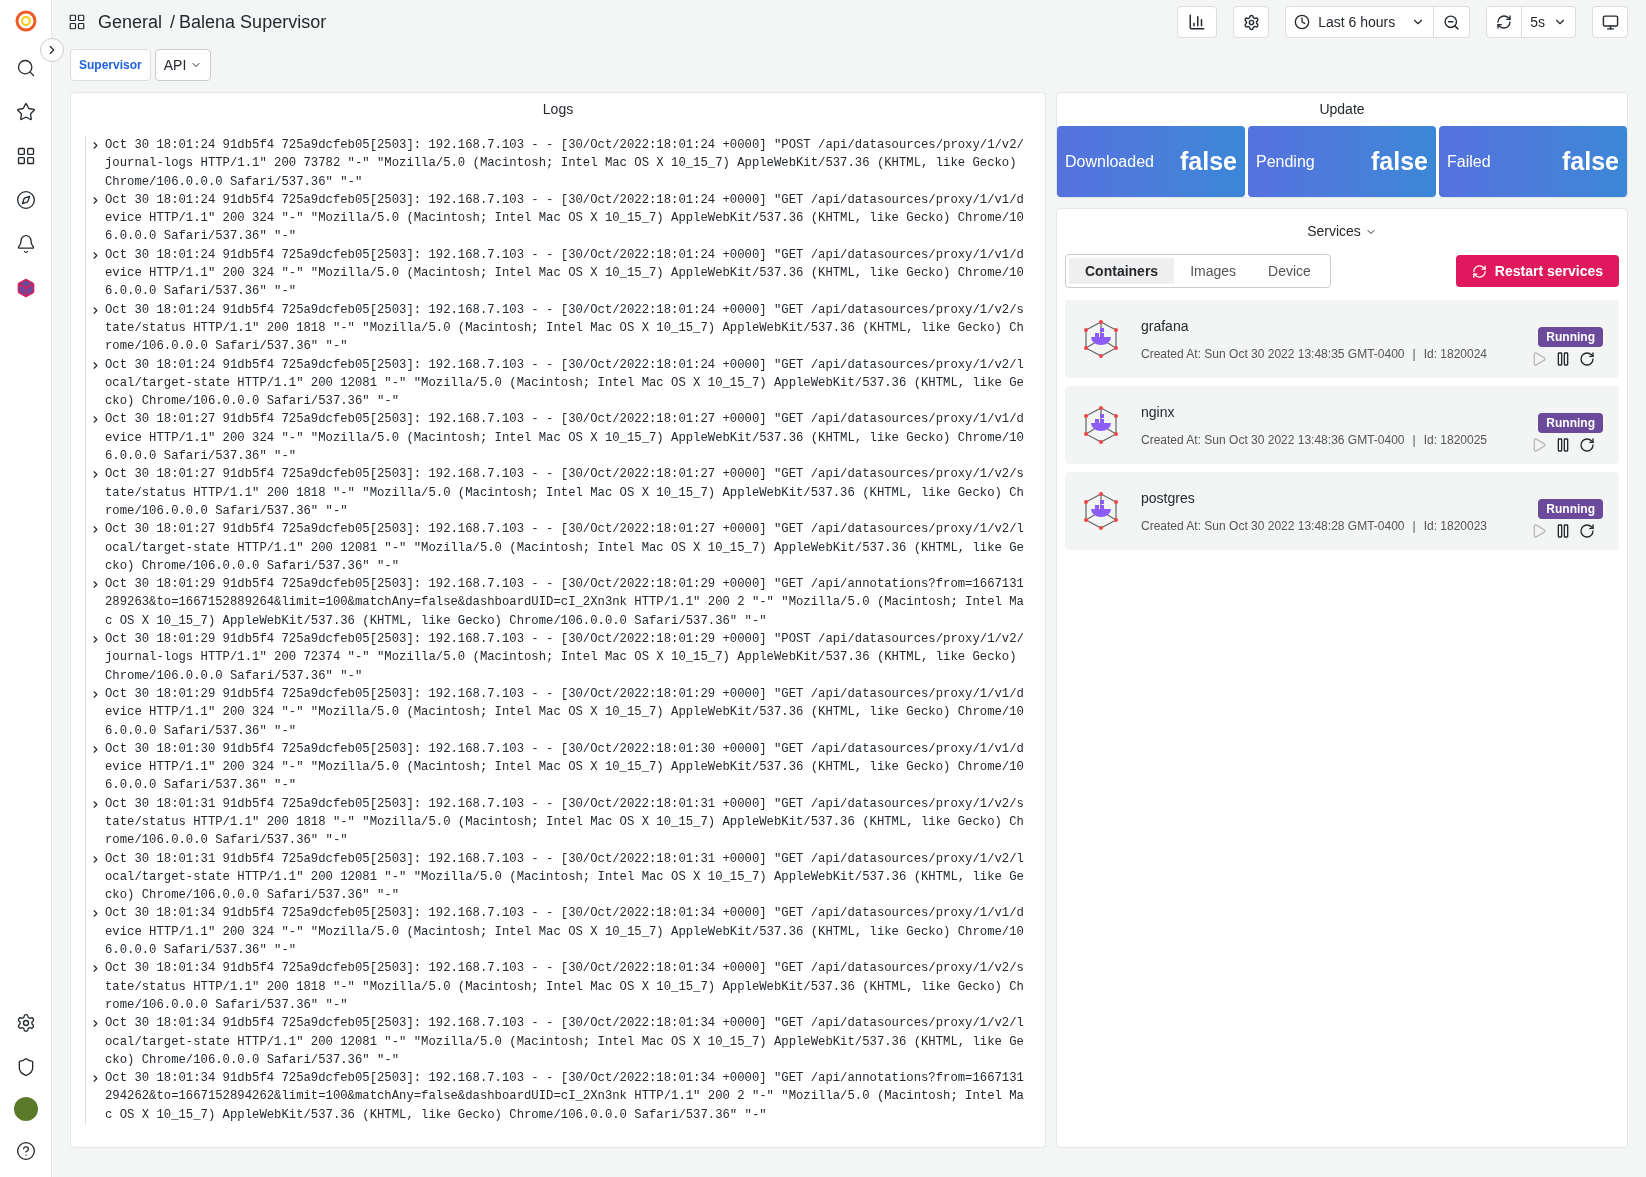 Image resolution: width=1646 pixels, height=1177 pixels. What do you see at coordinates (568, 383) in the screenshot?
I see `log-line: Oct 30 18:01:24 91db5f4 725a9dcfeb05[2503]: 192.168.7.103 - - [30/Oct/2022:18:01:24 +0000] "GET /api/datasources/proxy/1/v2/local/target-state HTTP/1.1" 200 12081 "-" "Mozilla/5.0 (Macintosh; Intel Mac OS X 10_15_7) AppleWebKit/537.36 (KHTML, like Gecko) Chrome/106.0.0.0 Safari/537.36" "-"` at bounding box center [568, 383].